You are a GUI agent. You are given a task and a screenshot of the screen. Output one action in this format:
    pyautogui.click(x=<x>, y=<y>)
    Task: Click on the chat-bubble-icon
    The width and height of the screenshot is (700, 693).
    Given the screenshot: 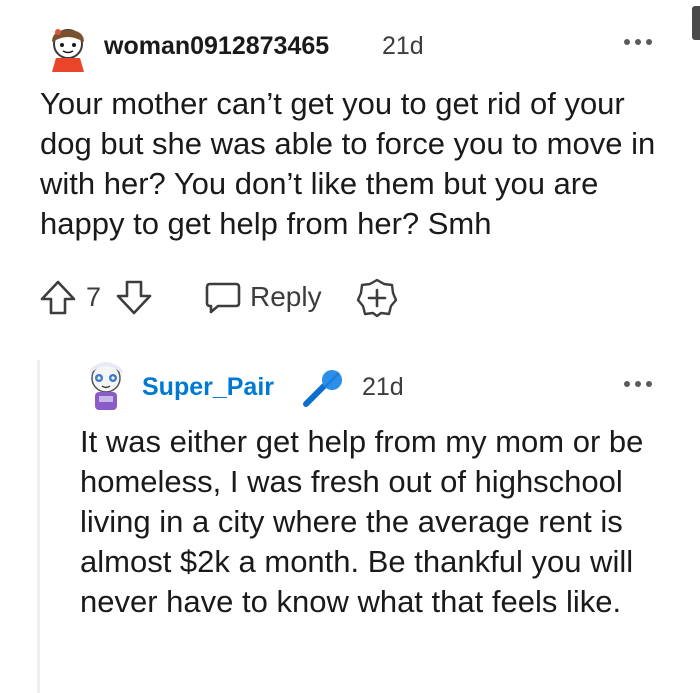 What is the action you would take?
    pyautogui.click(x=223, y=298)
    